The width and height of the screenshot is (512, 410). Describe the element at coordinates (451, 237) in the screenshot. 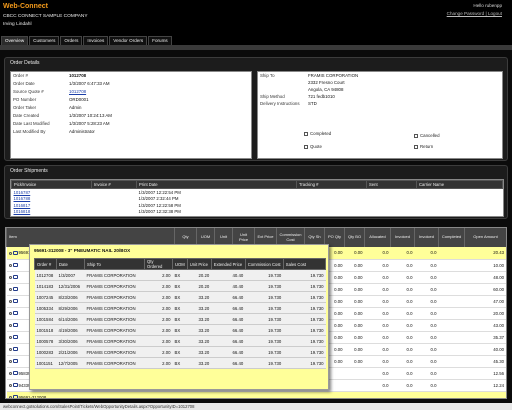

I see `col-completed: Completed` at that location.